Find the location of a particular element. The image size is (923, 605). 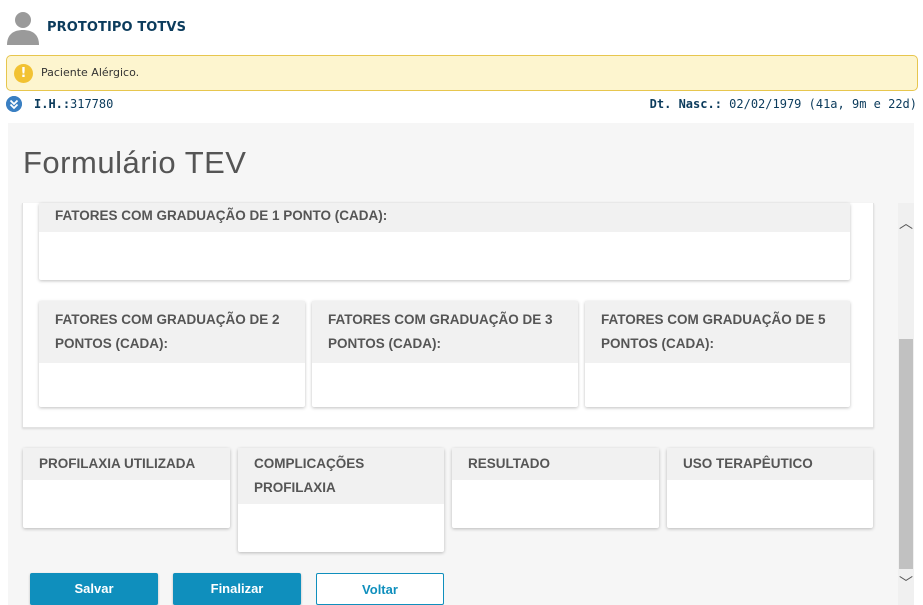

factor-card-1-point: FATORES COM GRADUAÇÃO DE 1 PONTO (CADA): is located at coordinates (444, 241).